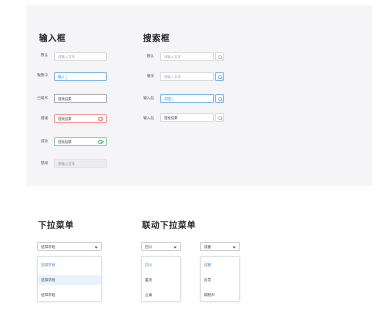 This screenshot has width=392, height=324. What do you see at coordinates (169, 226) in the screenshot?
I see `cascade-section-title: 联动下拉菜单` at bounding box center [169, 226].